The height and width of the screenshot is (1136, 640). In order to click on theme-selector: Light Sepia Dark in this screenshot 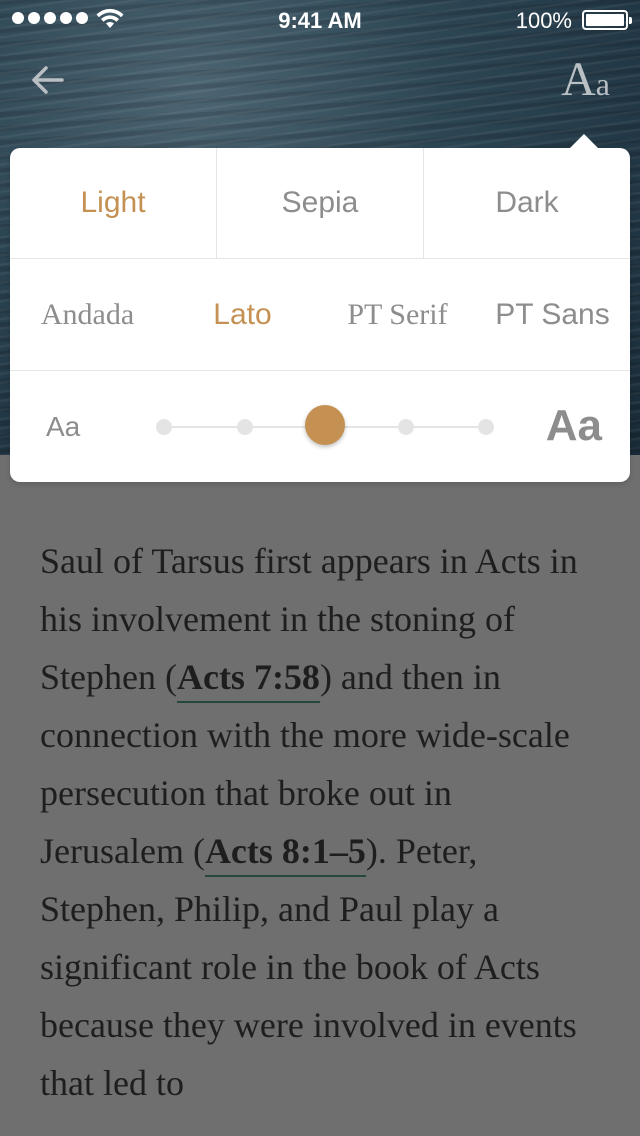, I will do `click(320, 203)`.